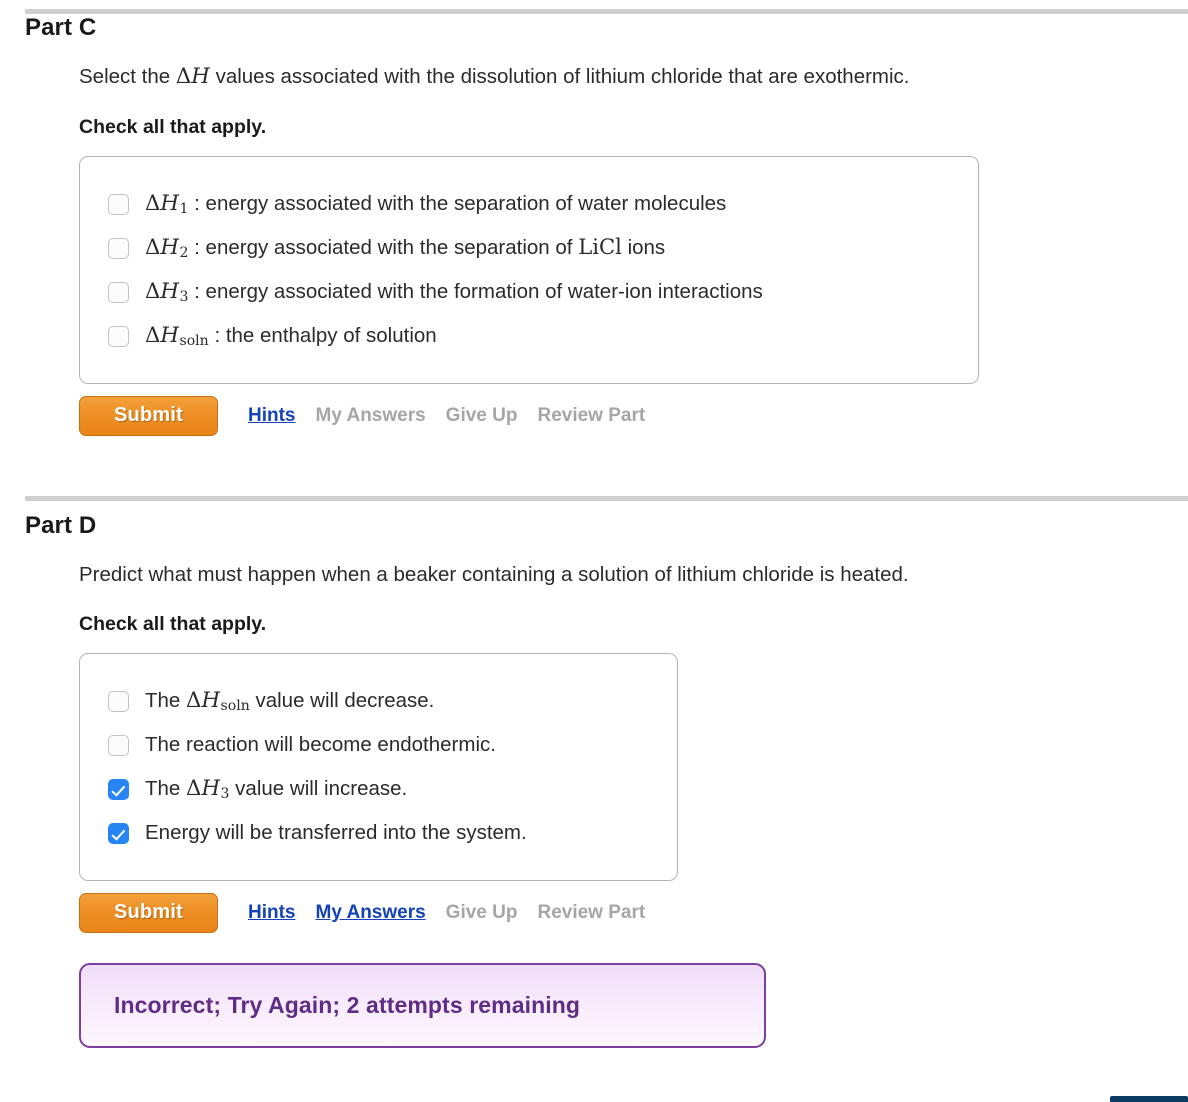 This screenshot has height=1102, width=1188. What do you see at coordinates (481, 415) in the screenshot?
I see `part-c-link-give-up: Give Up` at bounding box center [481, 415].